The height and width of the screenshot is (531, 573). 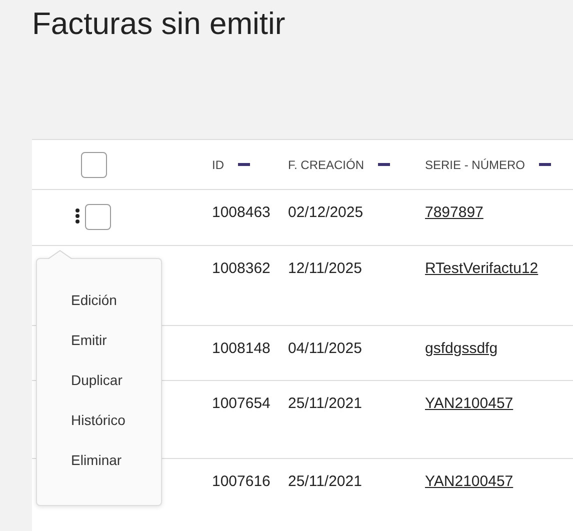 I want to click on table-cell: 02/12/2025, so click(x=326, y=212).